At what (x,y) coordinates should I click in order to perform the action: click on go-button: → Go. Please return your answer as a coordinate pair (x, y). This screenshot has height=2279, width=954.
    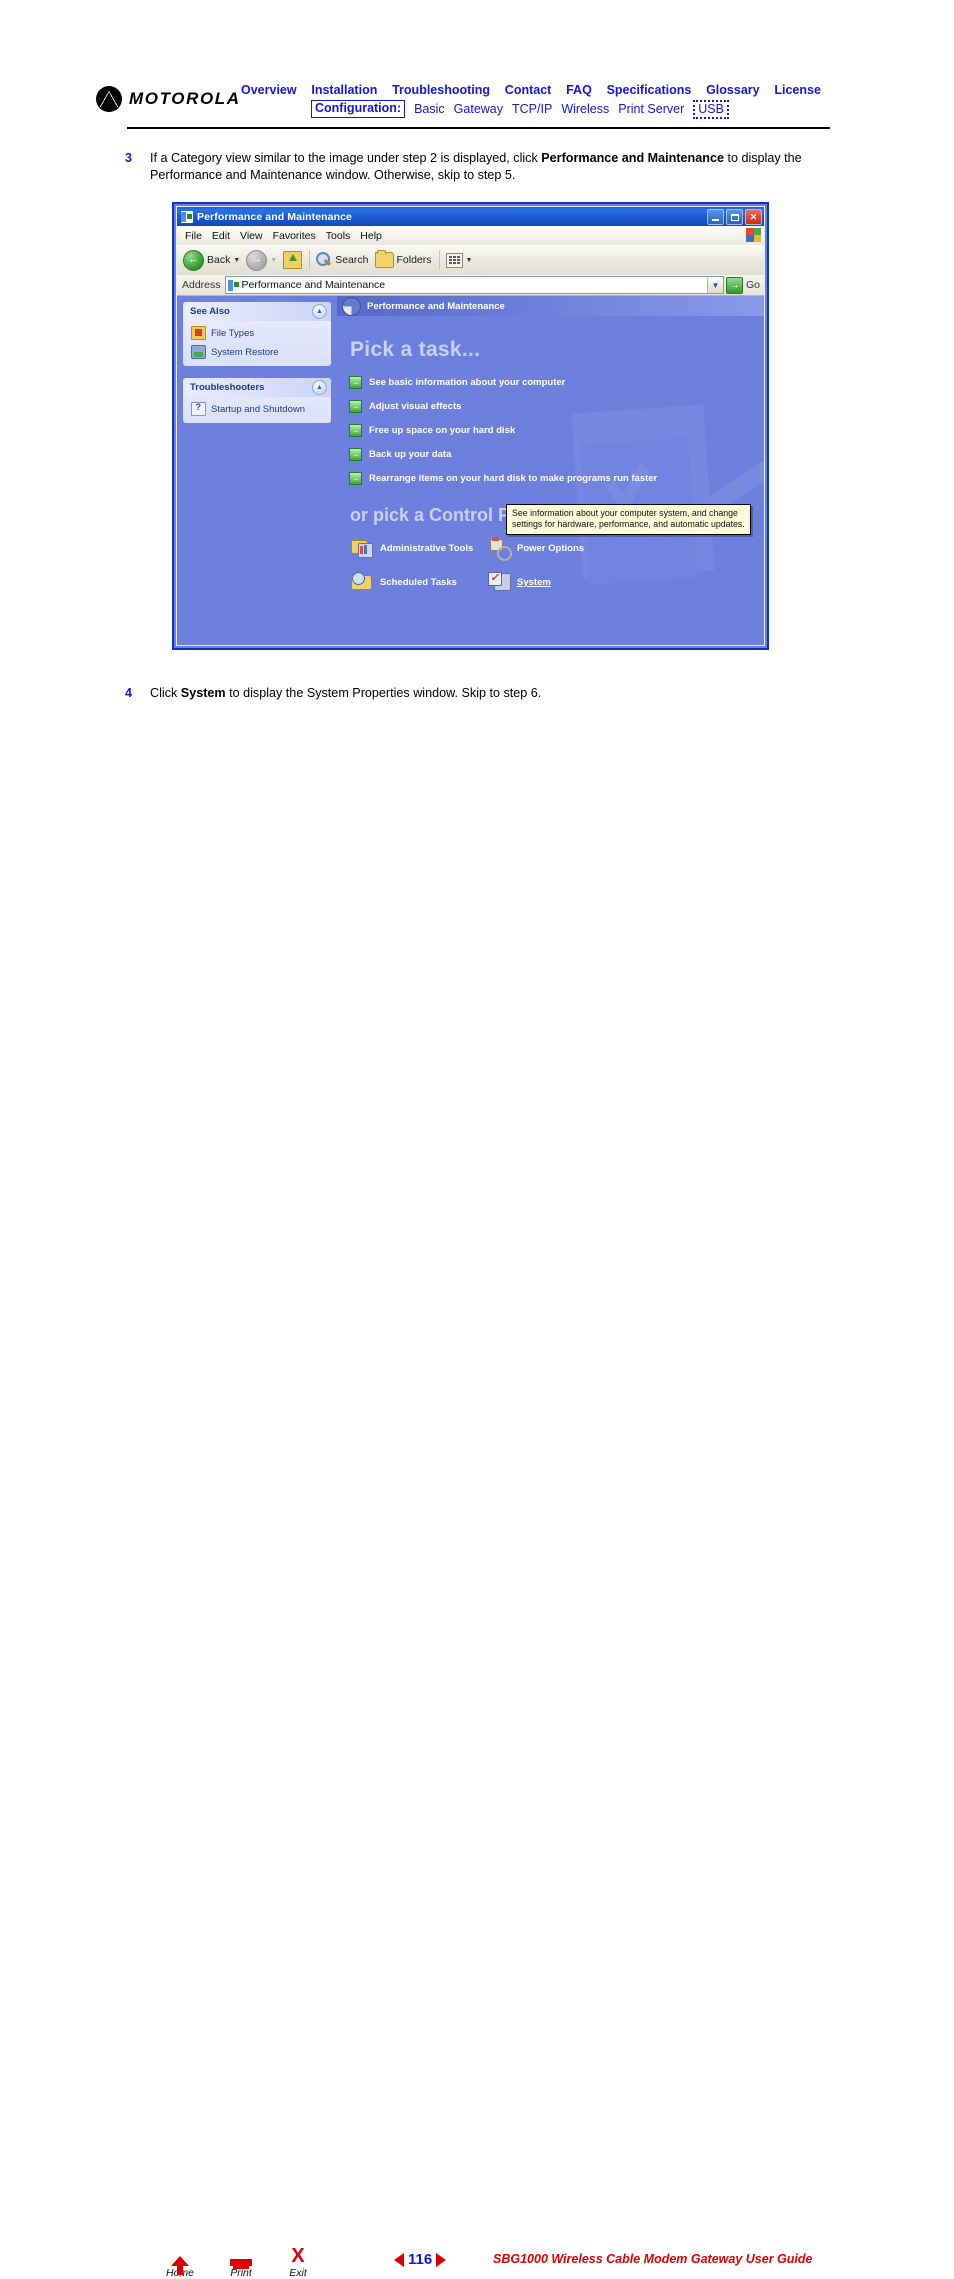
    Looking at the image, I should click on (742, 285).